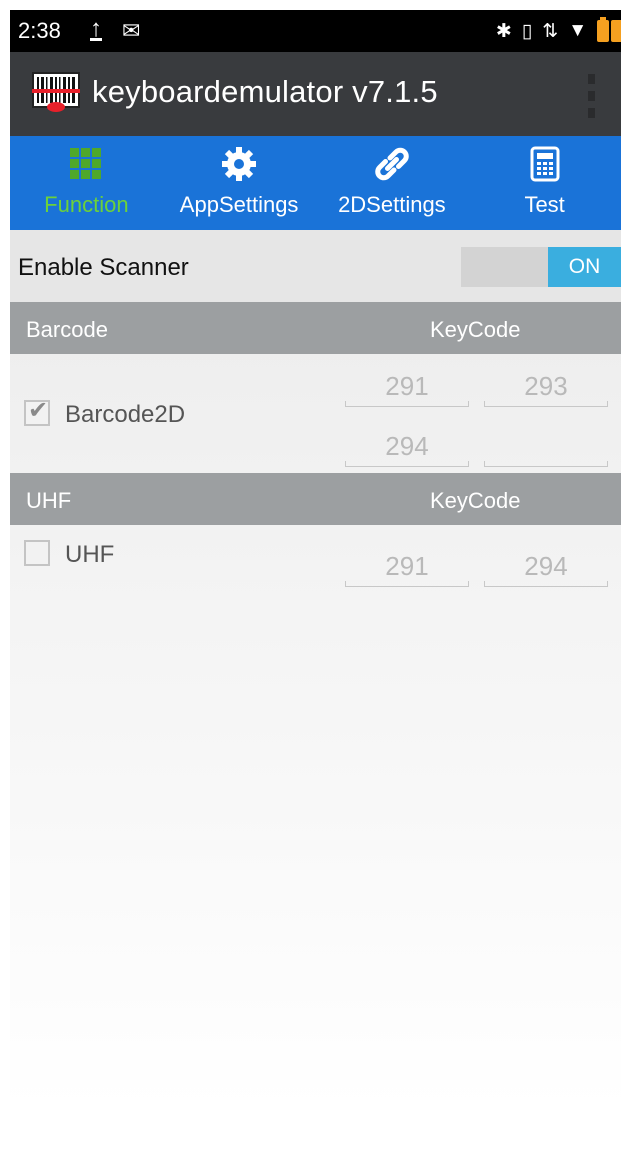 The height and width of the screenshot is (1171, 621). I want to click on wifi-icon: ▼, so click(577, 30).